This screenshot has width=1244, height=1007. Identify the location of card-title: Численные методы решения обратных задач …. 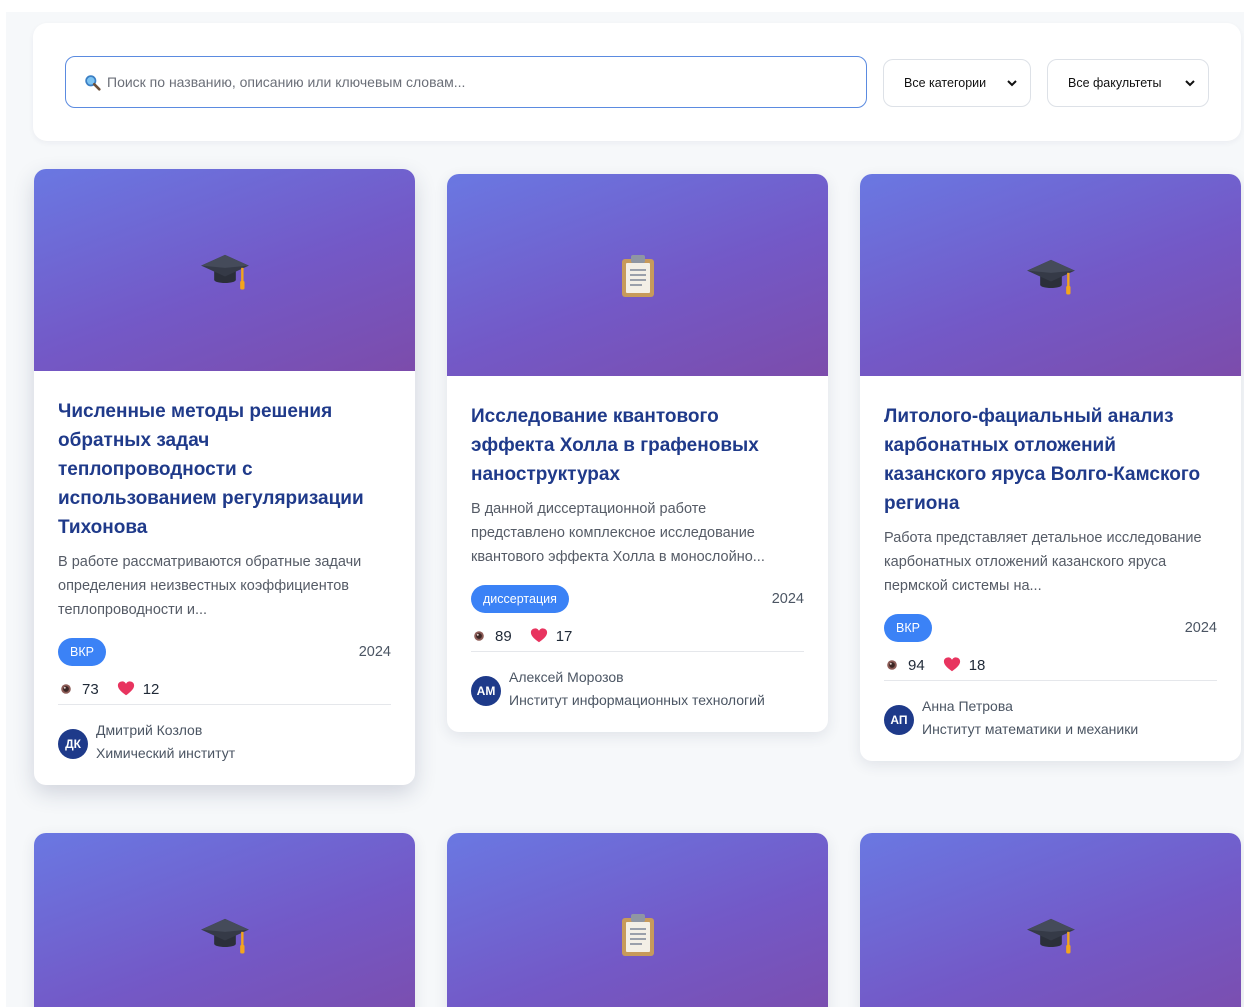
(224, 469).